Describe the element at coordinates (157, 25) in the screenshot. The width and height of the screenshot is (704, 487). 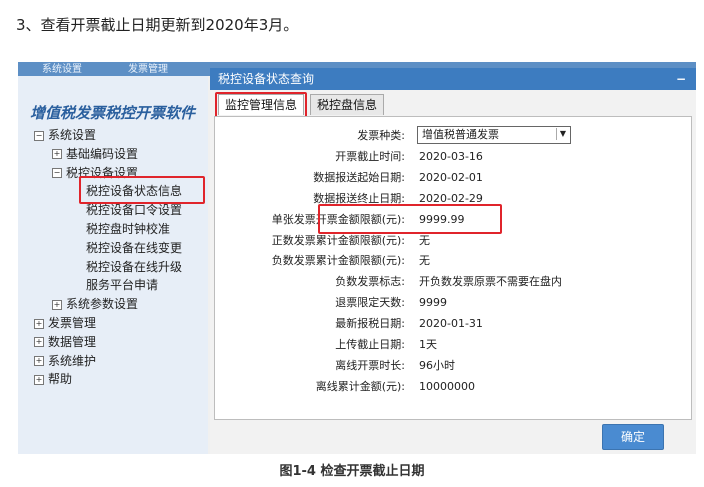
I see `step-instruction: 3、查看开票截止日期更新到2020年3月。` at that location.